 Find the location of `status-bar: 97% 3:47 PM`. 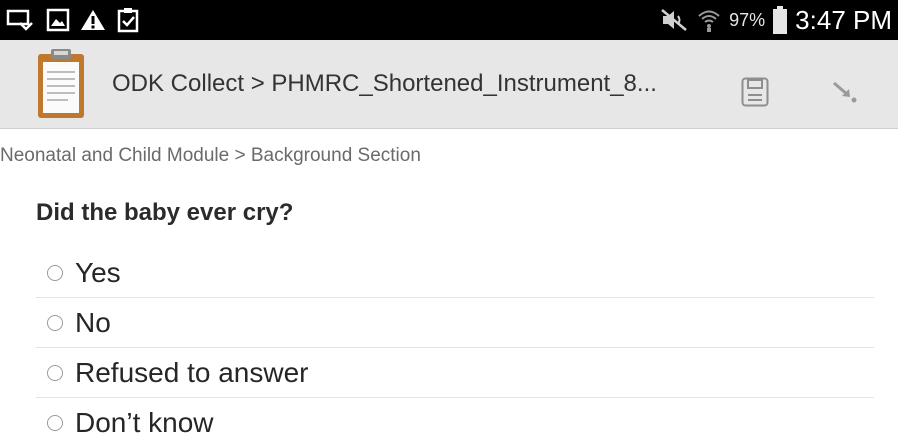

status-bar: 97% 3:47 PM is located at coordinates (449, 20).